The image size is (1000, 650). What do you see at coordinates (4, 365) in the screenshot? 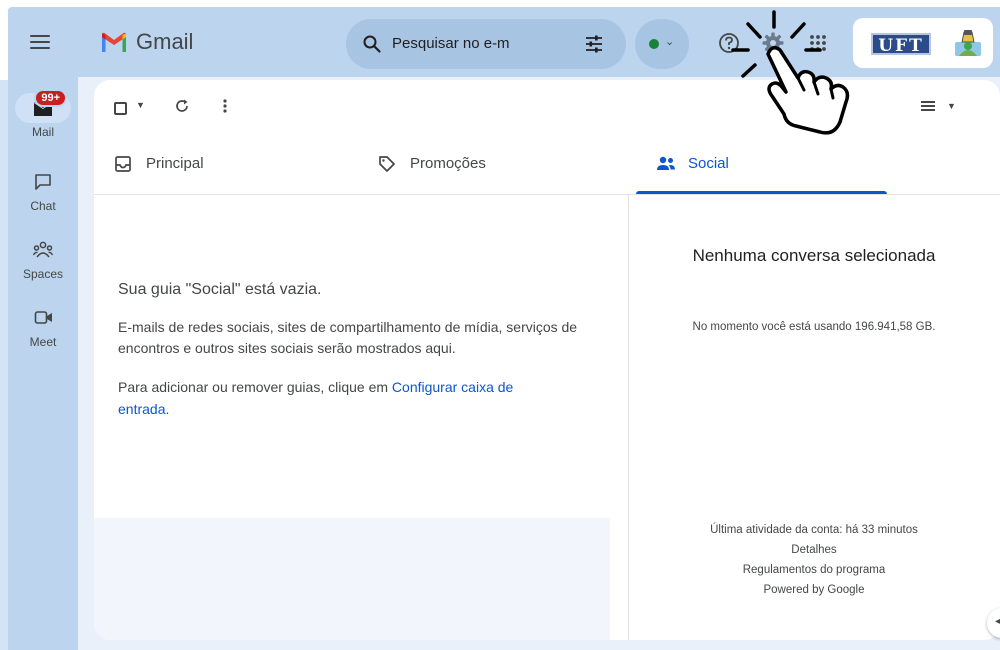
I see `window-edge` at bounding box center [4, 365].